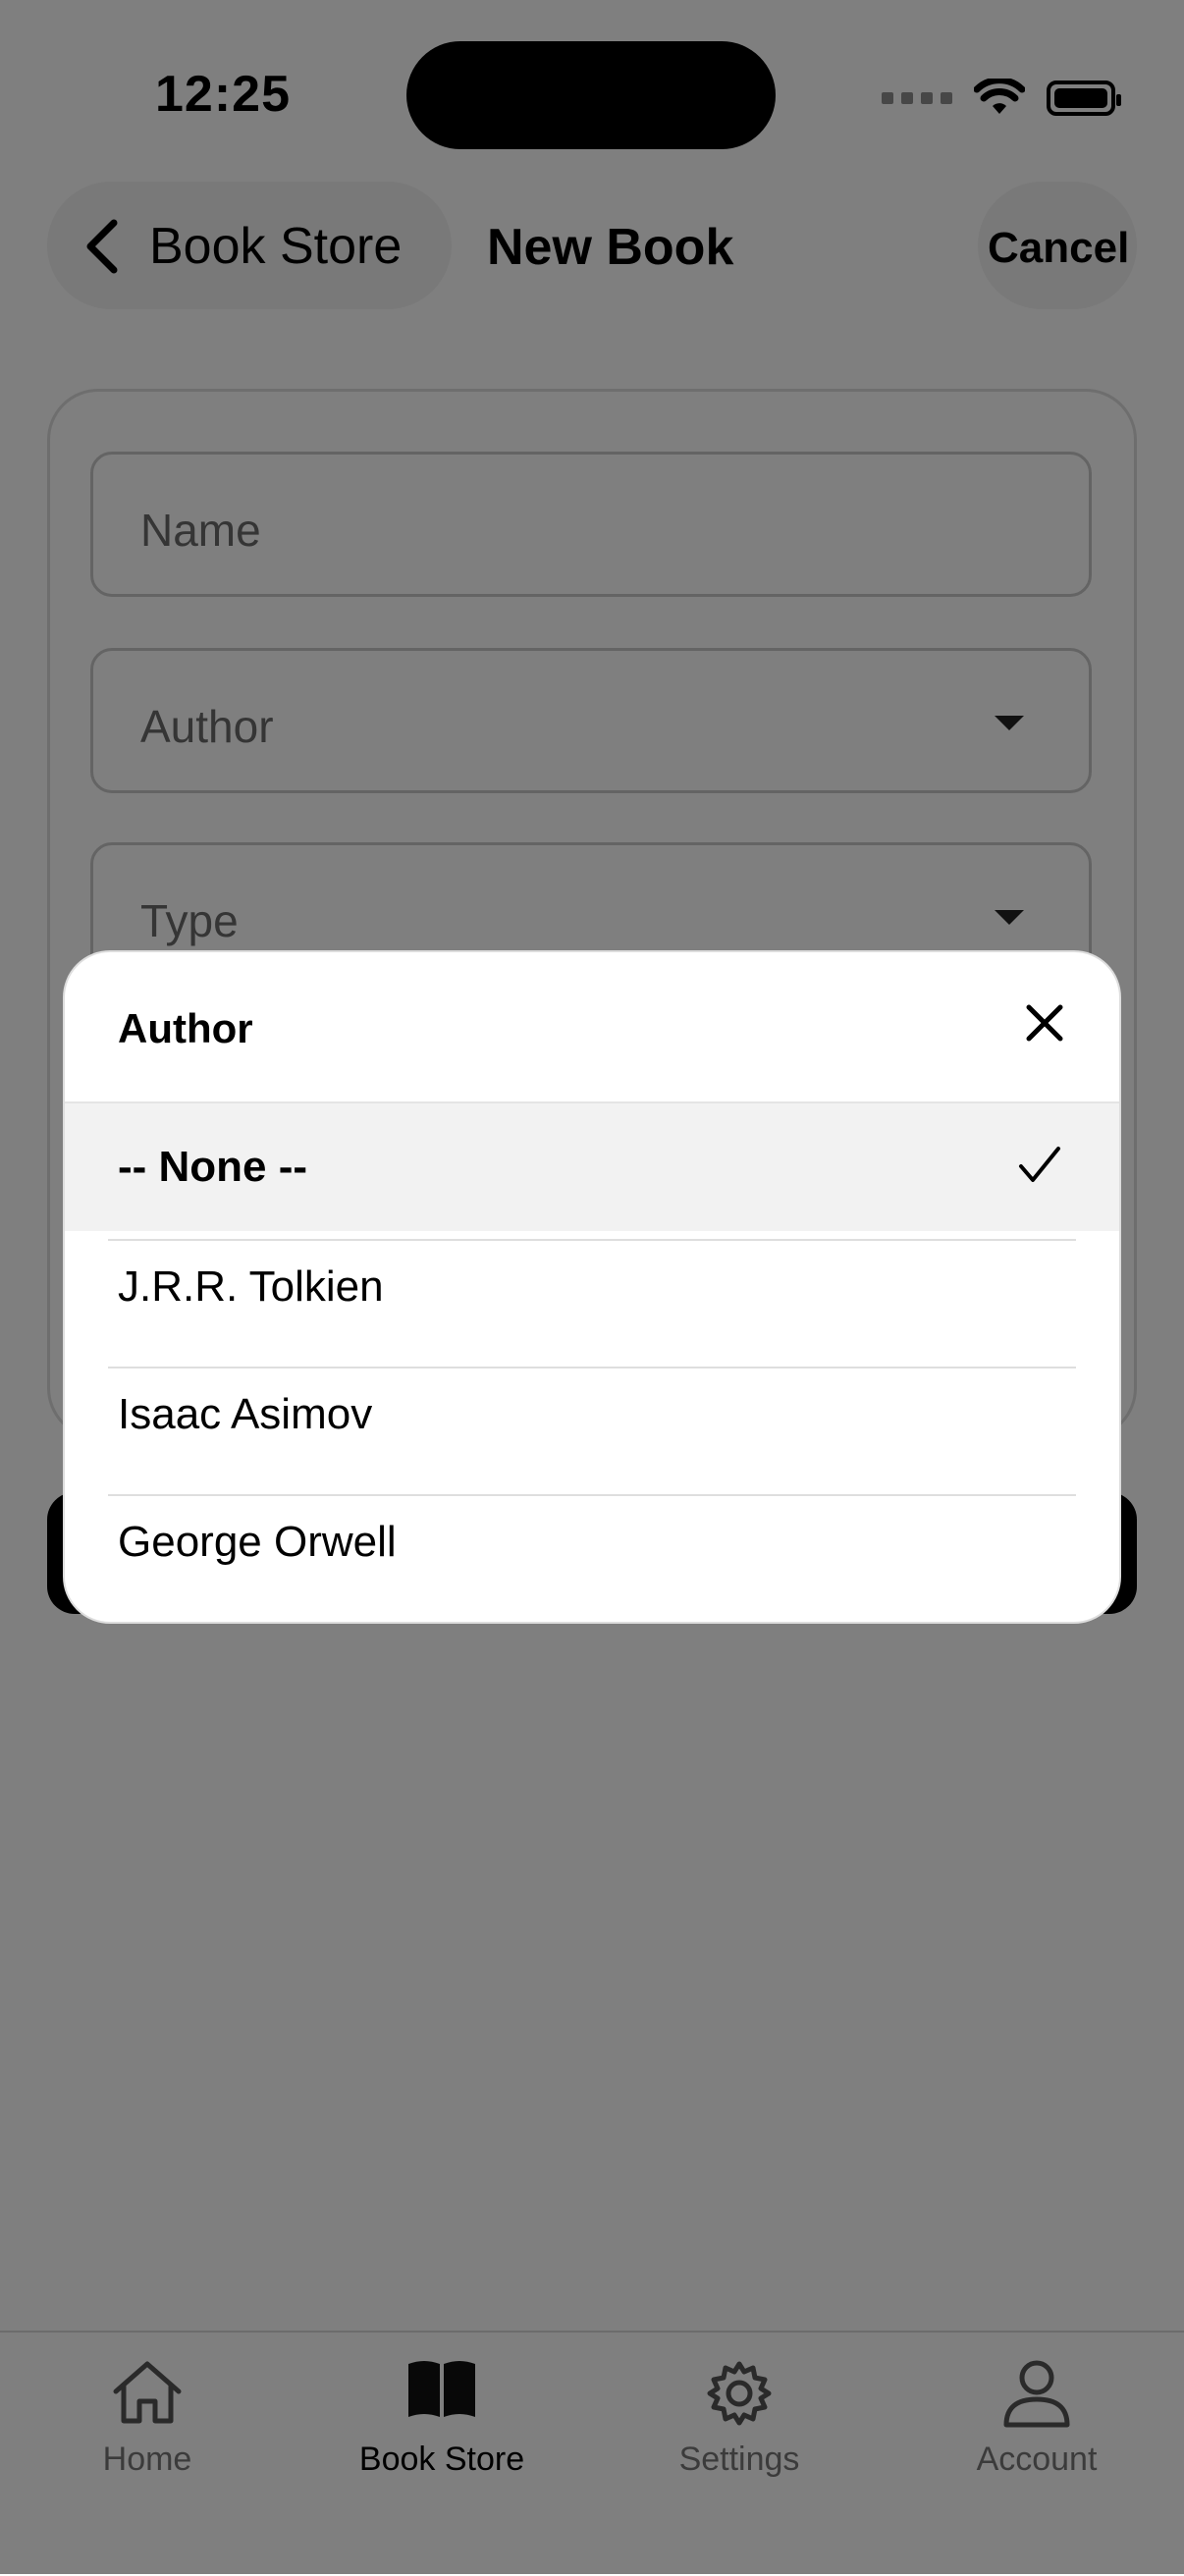  Describe the element at coordinates (213, 1167) in the screenshot. I see `option-label: -- None --` at that location.